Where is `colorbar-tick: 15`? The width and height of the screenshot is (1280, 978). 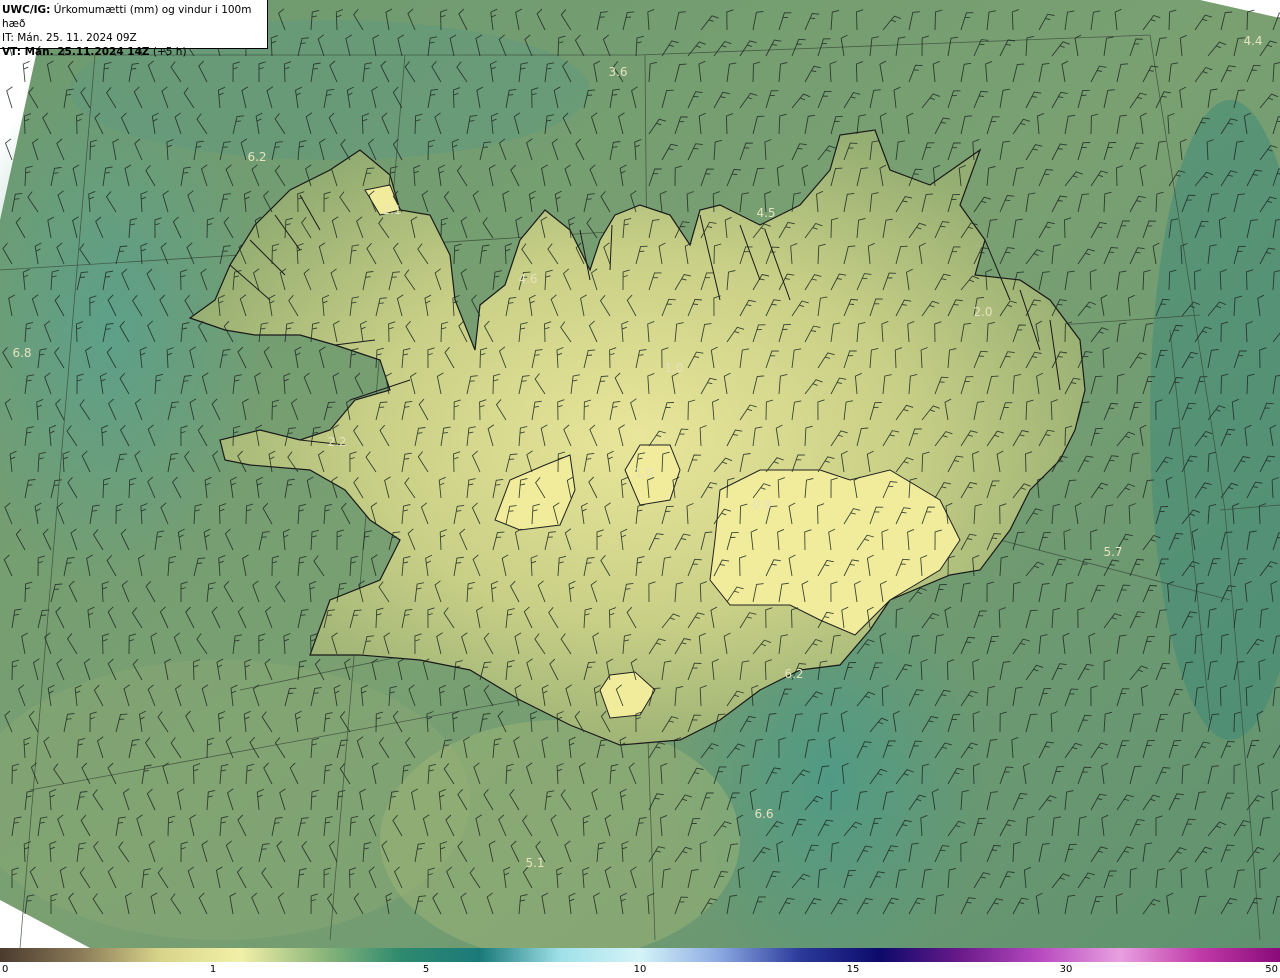 colorbar-tick: 15 is located at coordinates (853, 969).